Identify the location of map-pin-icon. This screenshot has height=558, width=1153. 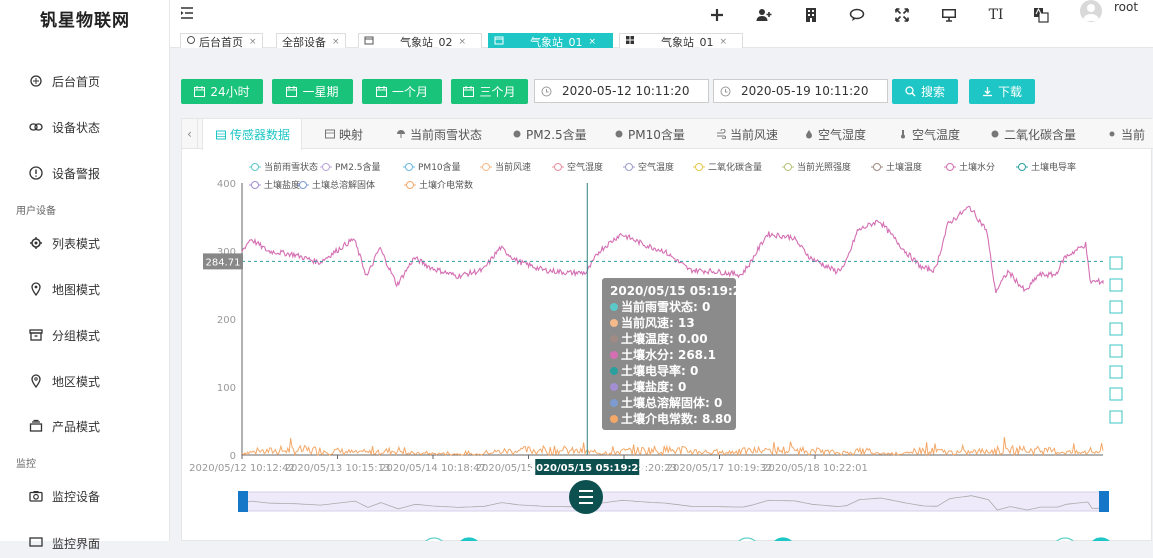
(36, 289).